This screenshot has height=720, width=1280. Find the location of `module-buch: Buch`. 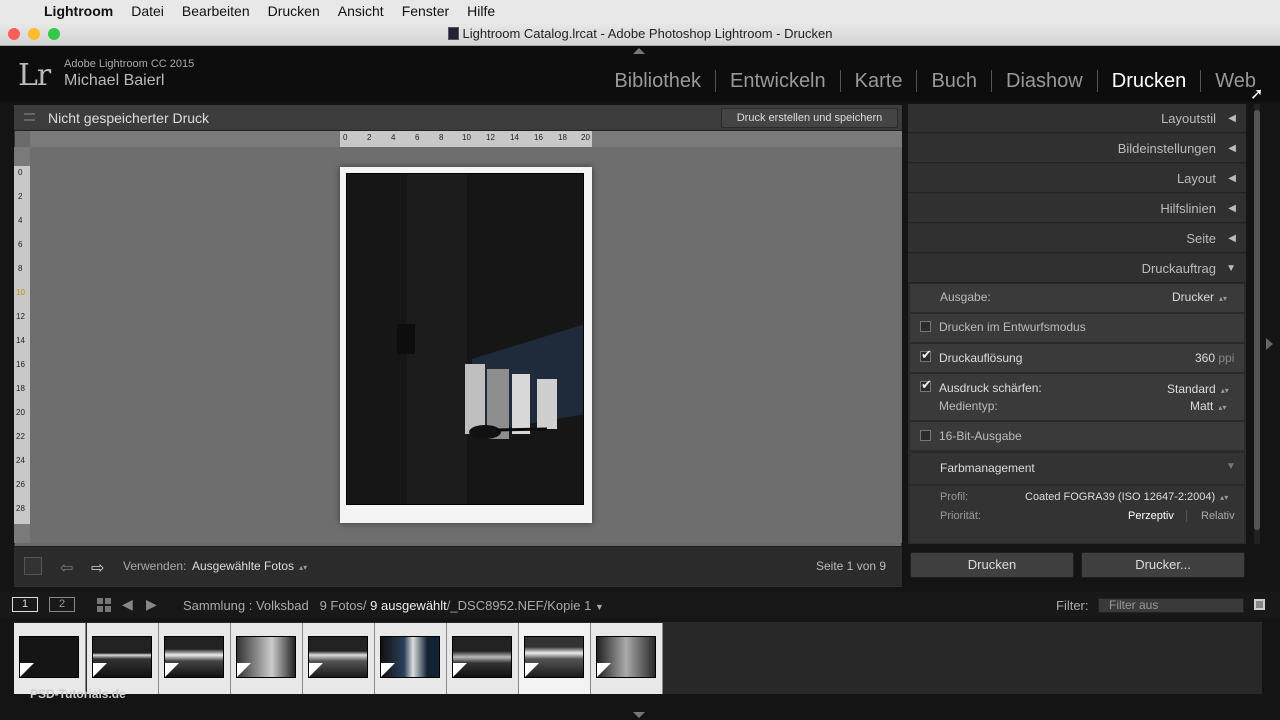

module-buch: Buch is located at coordinates (953, 81).